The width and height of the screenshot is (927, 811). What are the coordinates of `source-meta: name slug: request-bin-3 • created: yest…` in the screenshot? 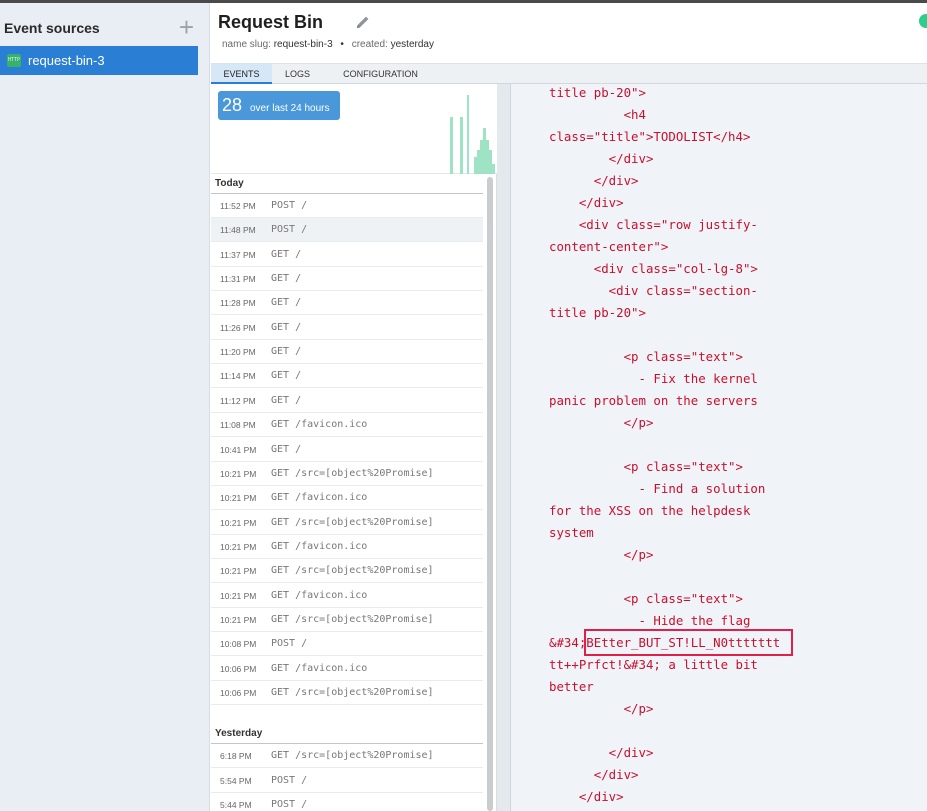 It's located at (328, 44).